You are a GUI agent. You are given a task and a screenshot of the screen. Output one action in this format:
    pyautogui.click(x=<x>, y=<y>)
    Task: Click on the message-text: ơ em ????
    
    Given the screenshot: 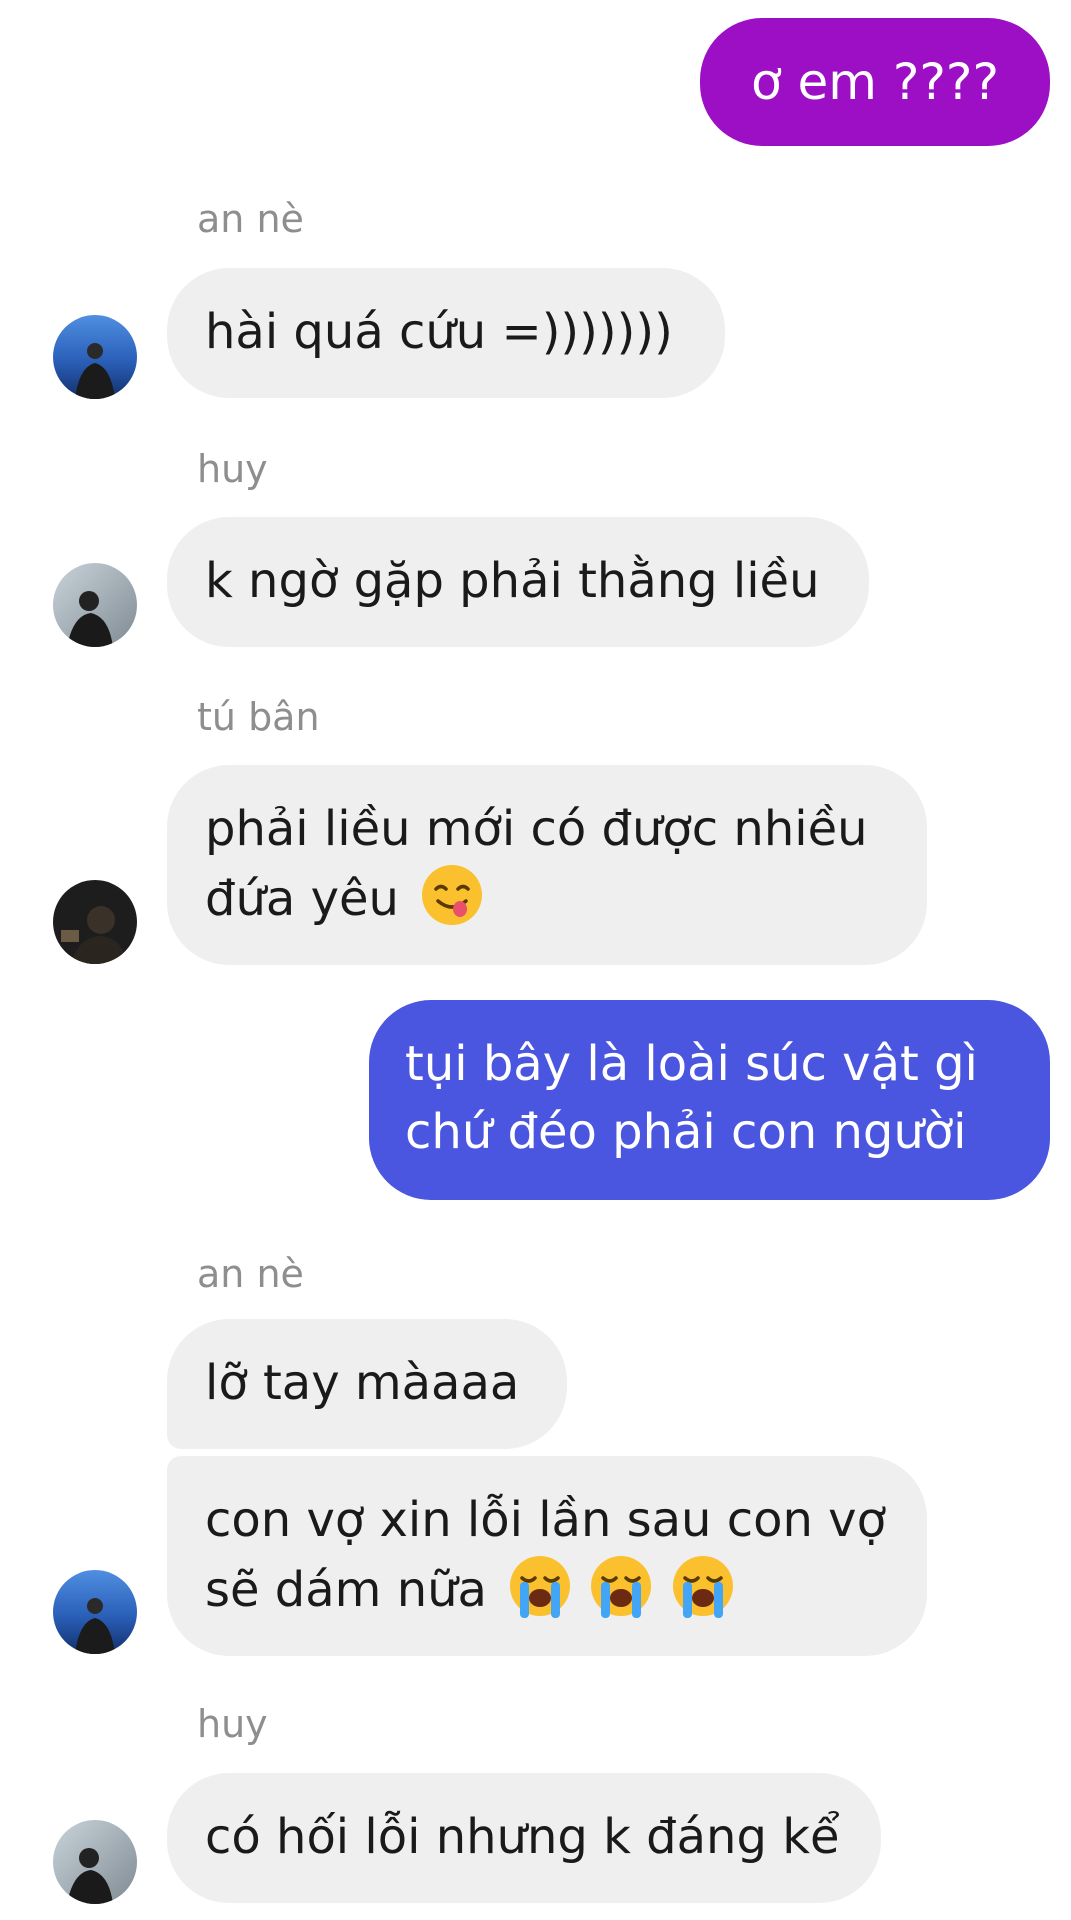 What is the action you would take?
    pyautogui.click(x=875, y=82)
    